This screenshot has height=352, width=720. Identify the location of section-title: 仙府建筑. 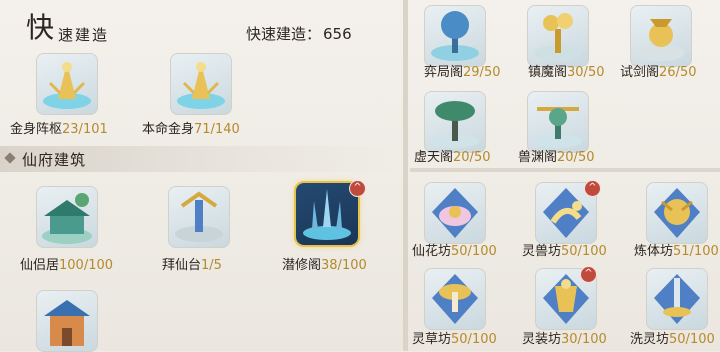
(54, 160).